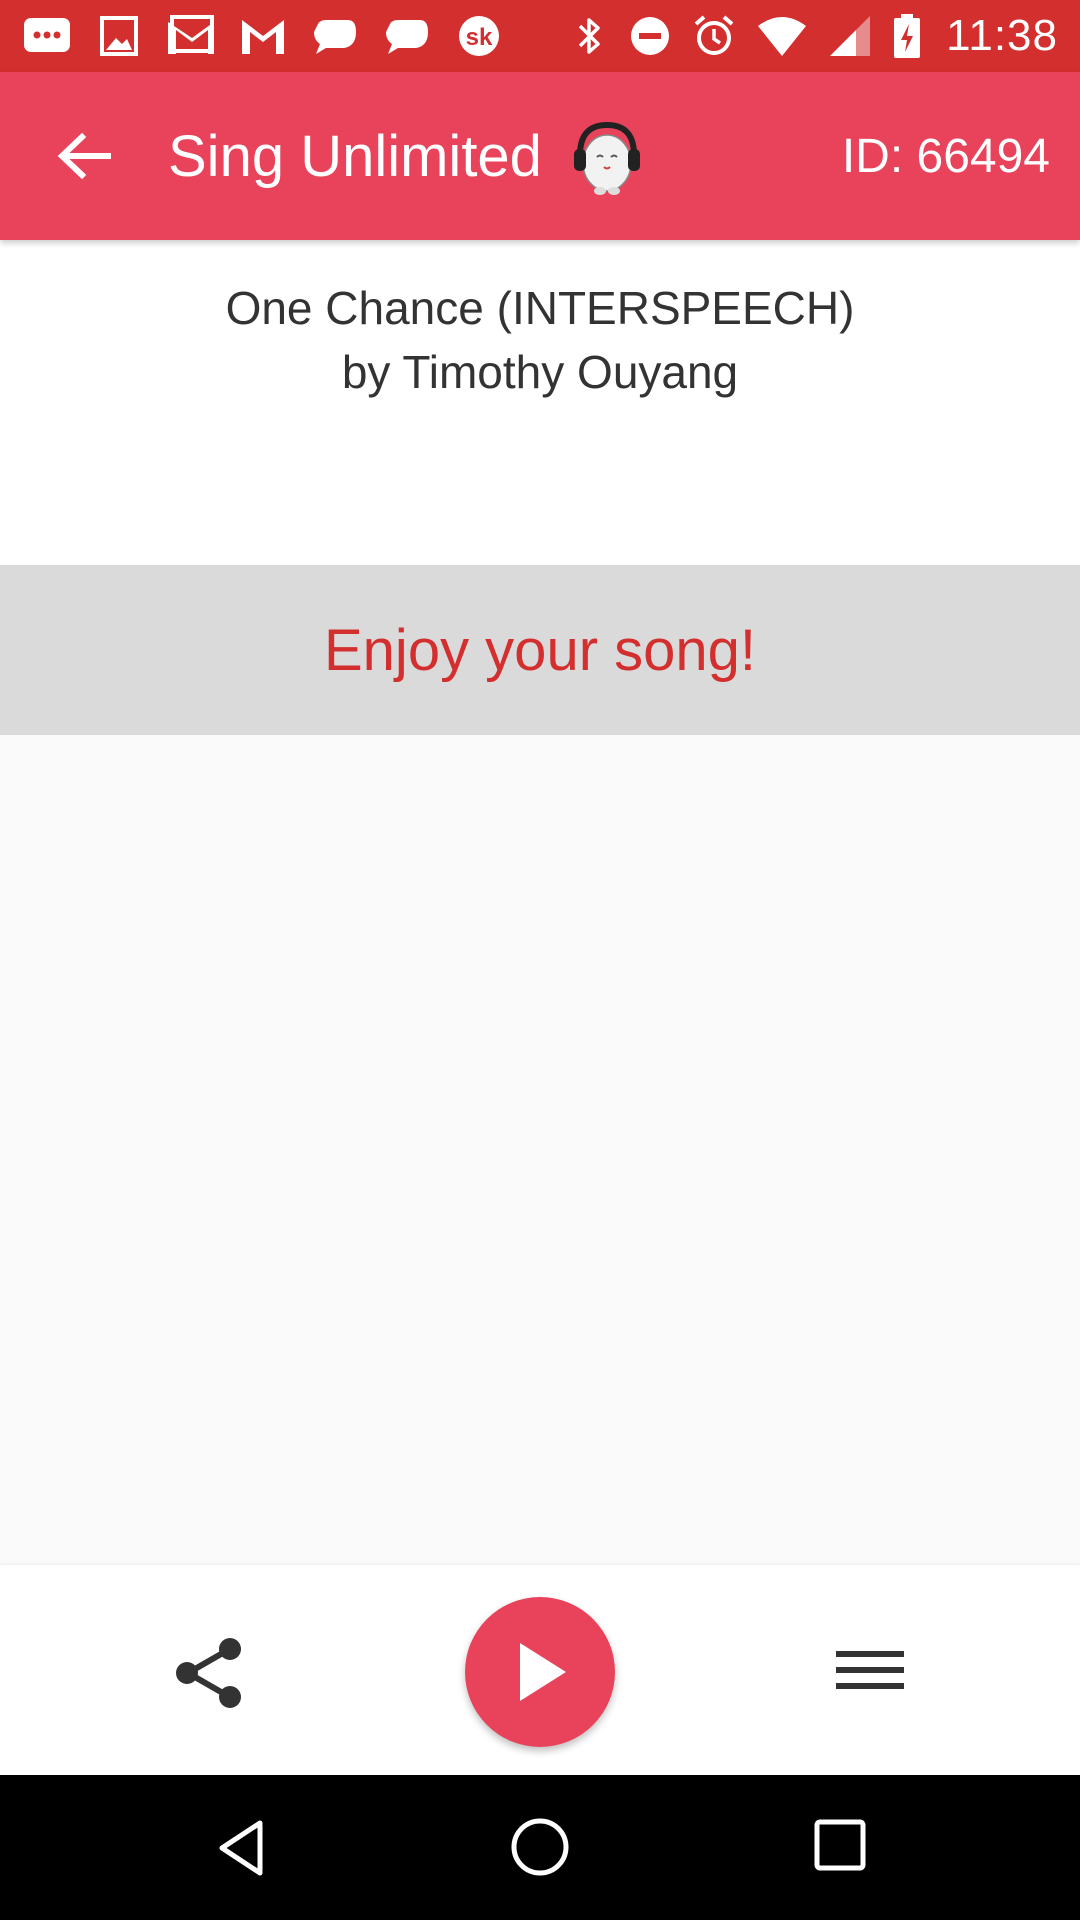 This screenshot has height=1920, width=1080. Describe the element at coordinates (606, 158) in the screenshot. I see `mascot-headphones-icon` at that location.